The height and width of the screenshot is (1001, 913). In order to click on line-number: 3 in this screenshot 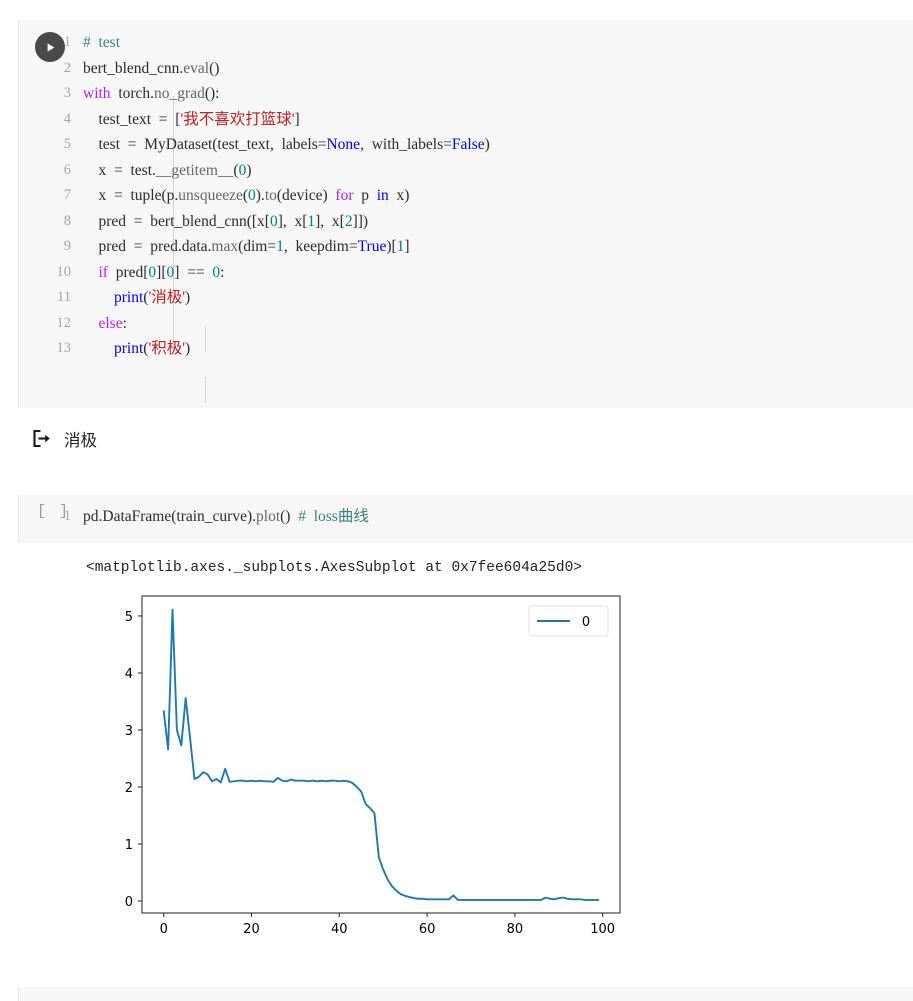, I will do `click(67, 93)`.